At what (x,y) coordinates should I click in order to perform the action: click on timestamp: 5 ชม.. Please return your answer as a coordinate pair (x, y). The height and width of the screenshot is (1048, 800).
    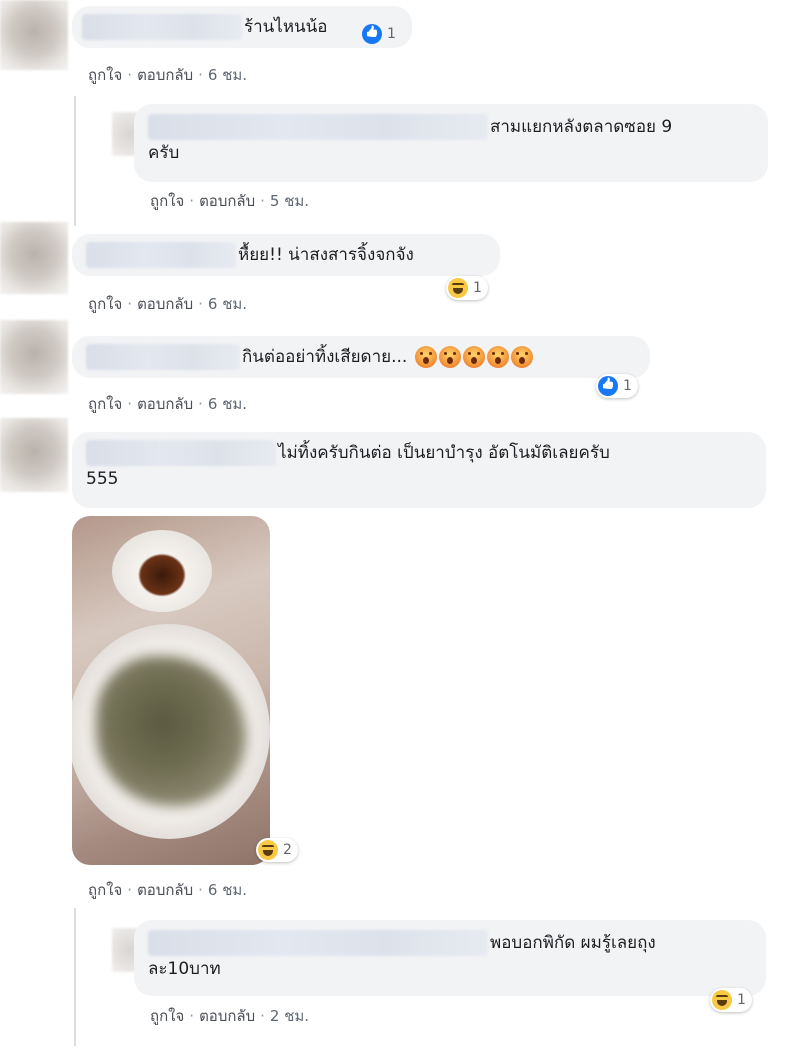
    Looking at the image, I should click on (289, 201).